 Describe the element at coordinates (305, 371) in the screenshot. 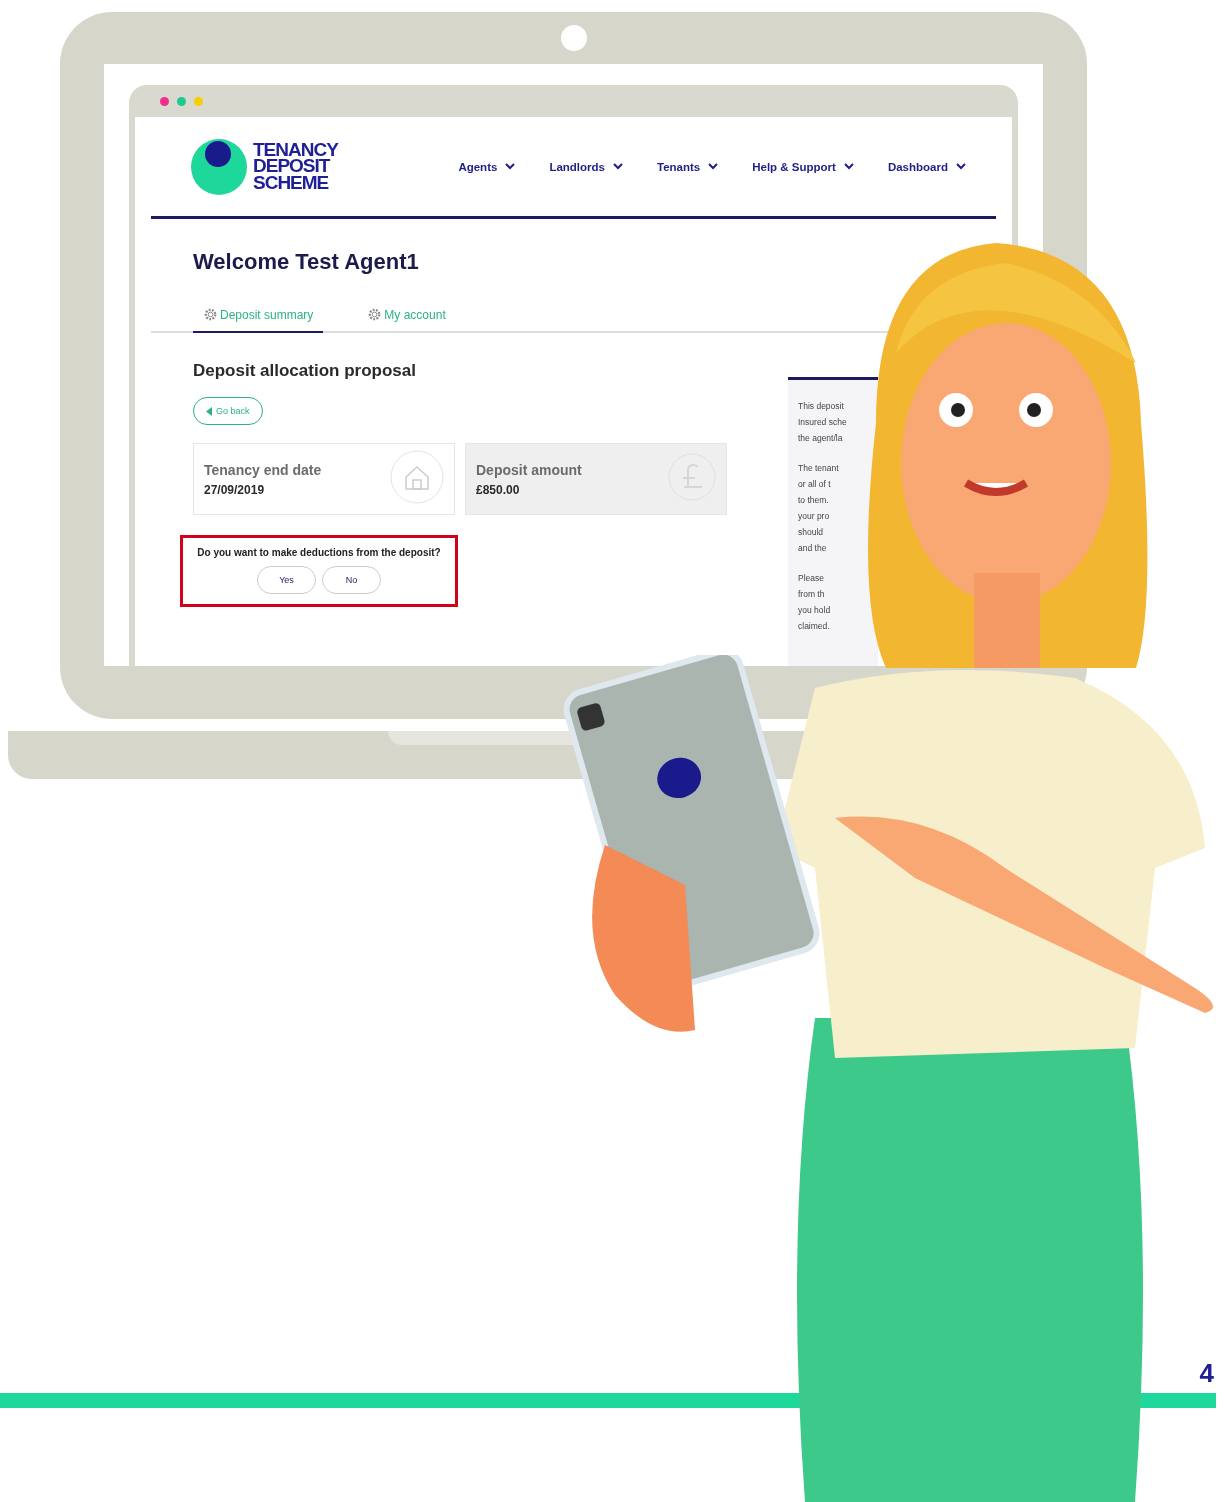

I see `section-heading: Deposit allocation proposal` at that location.